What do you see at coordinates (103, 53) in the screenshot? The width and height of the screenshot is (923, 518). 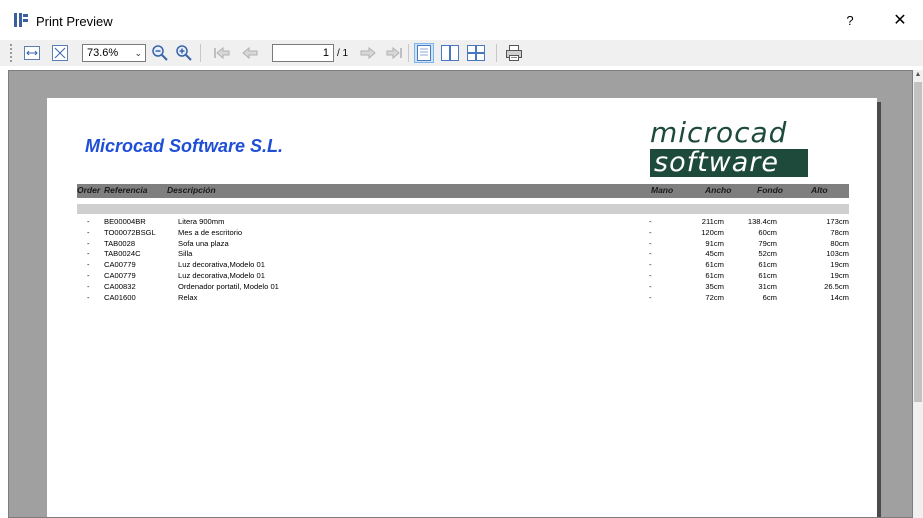 I see `zoom-value: 73.6%` at bounding box center [103, 53].